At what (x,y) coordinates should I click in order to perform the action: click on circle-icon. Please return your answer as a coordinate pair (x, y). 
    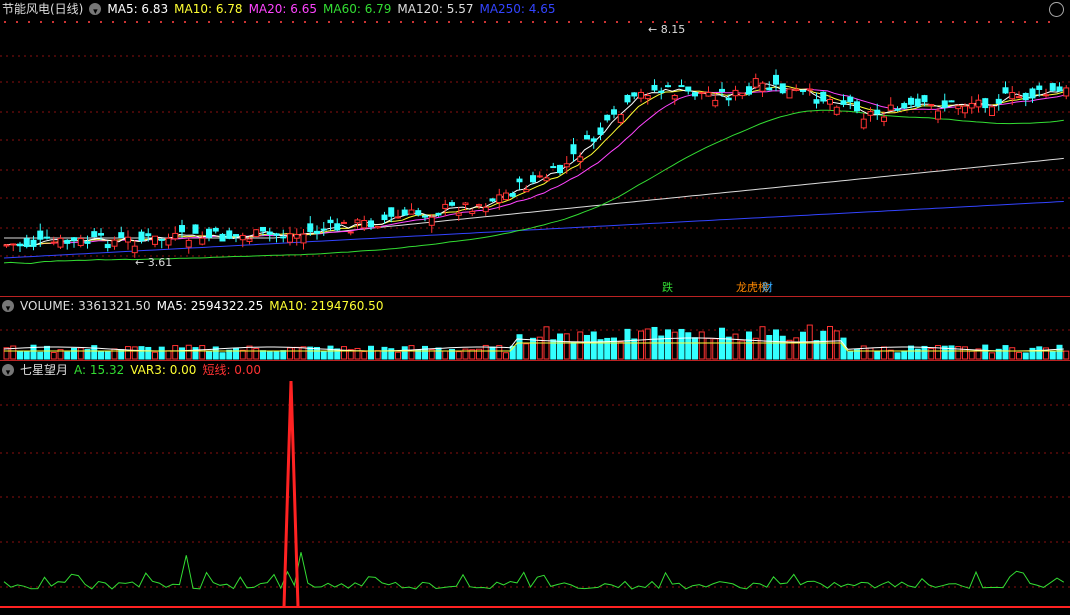
    Looking at the image, I should click on (1056, 9).